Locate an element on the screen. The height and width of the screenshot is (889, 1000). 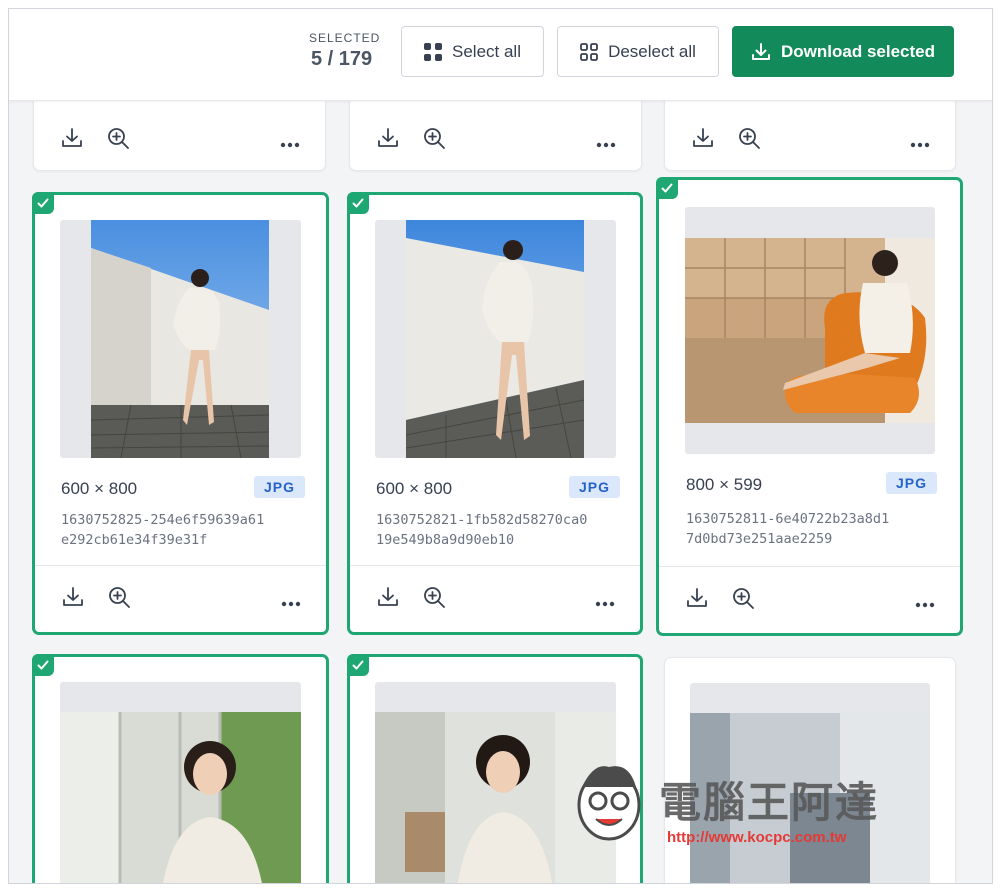
filename-line-1: 1630752825-254e6f59639a61 is located at coordinates (163, 520).